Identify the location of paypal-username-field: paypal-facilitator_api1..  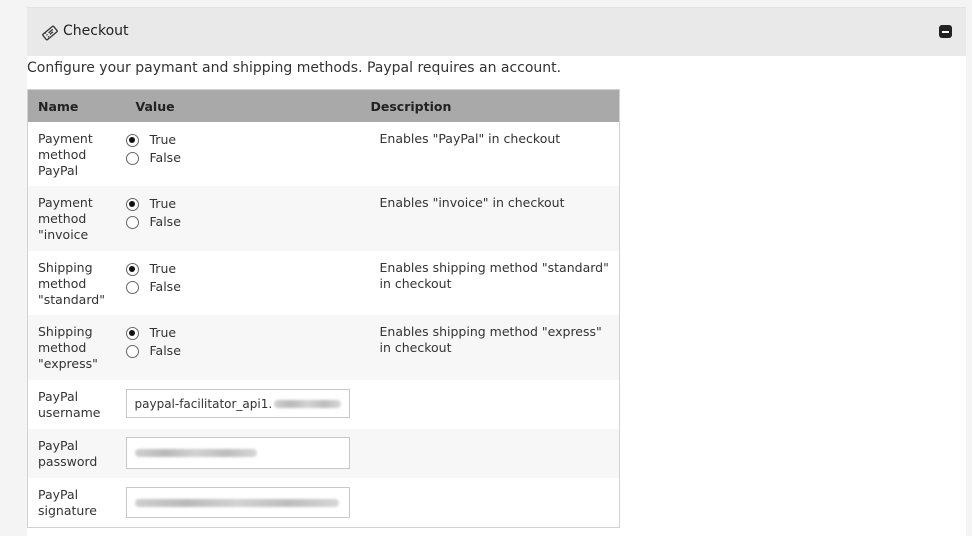
(237, 403).